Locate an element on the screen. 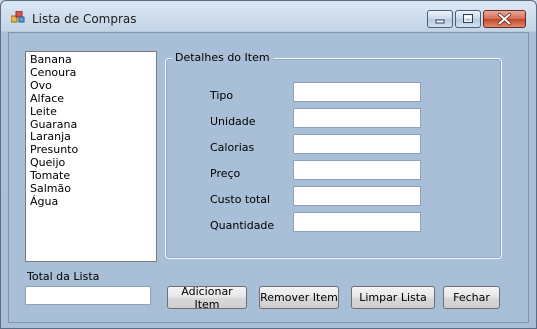 The height and width of the screenshot is (329, 537). maximize-icon is located at coordinates (468, 18).